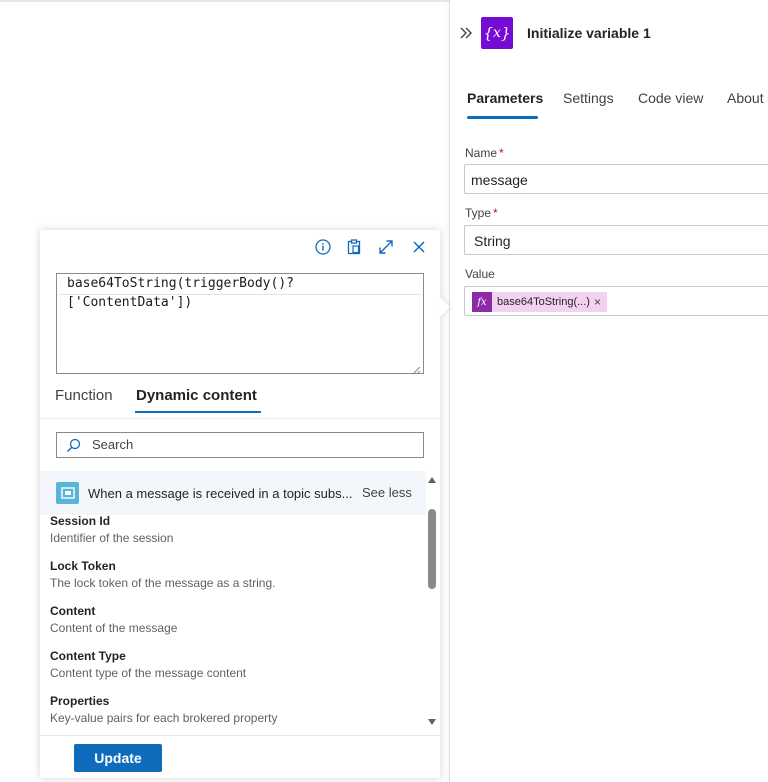  What do you see at coordinates (480, 274) in the screenshot?
I see `value-field-label: Value` at bounding box center [480, 274].